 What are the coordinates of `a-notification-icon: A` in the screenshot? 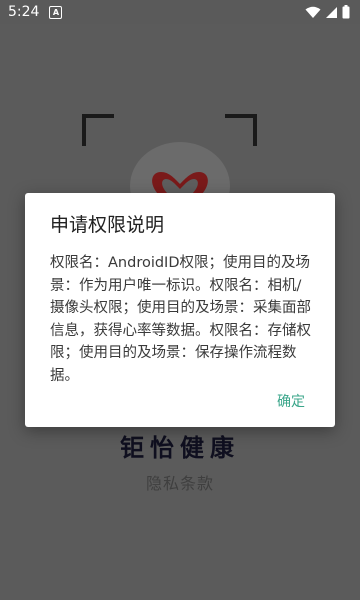 It's located at (56, 12).